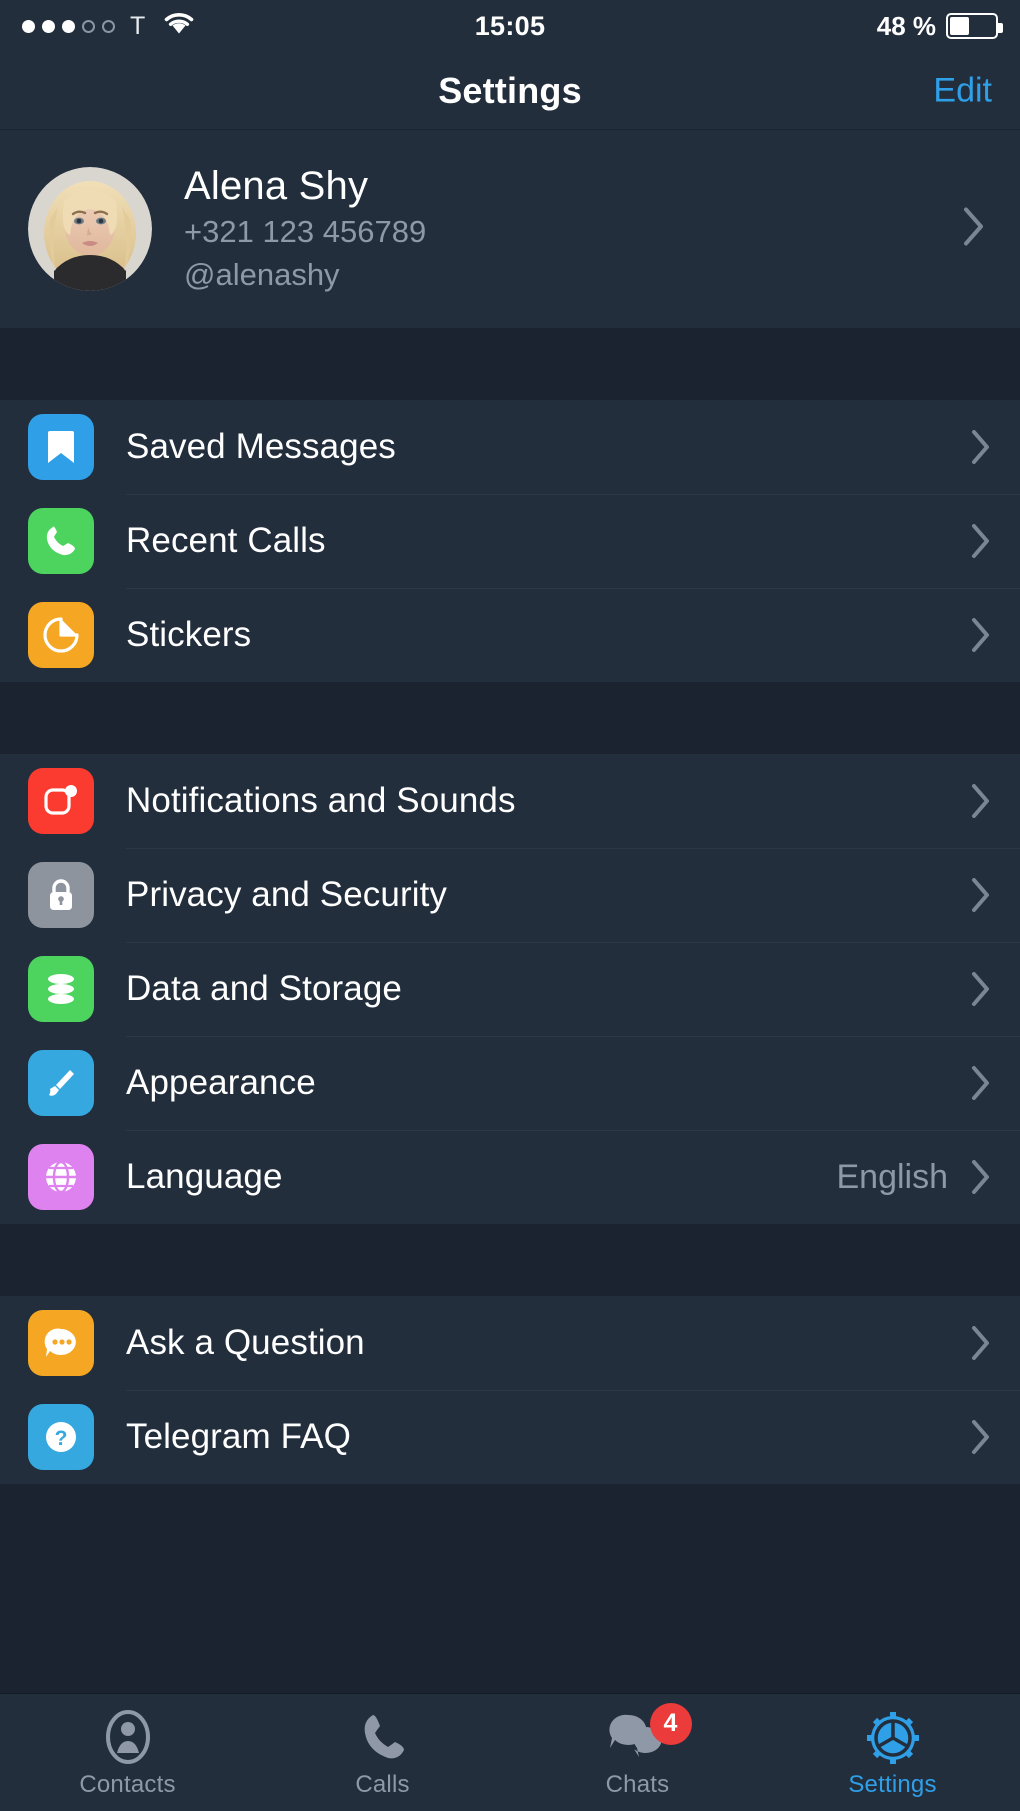  Describe the element at coordinates (61, 635) in the screenshot. I see `sticker-icon` at that location.